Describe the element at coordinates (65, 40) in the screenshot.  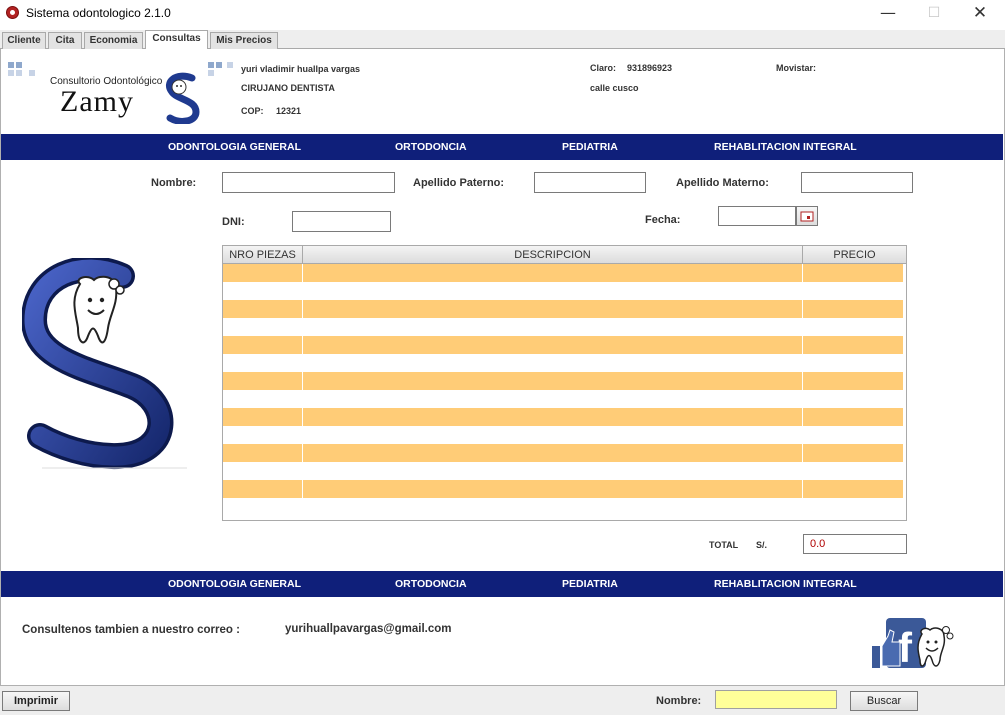
I see `tab-cita: Cita` at that location.